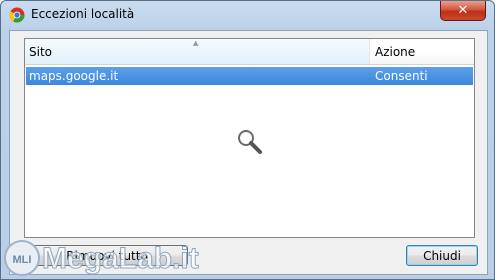 This screenshot has width=495, height=280. I want to click on column-header-site-label: Sito, so click(40, 52).